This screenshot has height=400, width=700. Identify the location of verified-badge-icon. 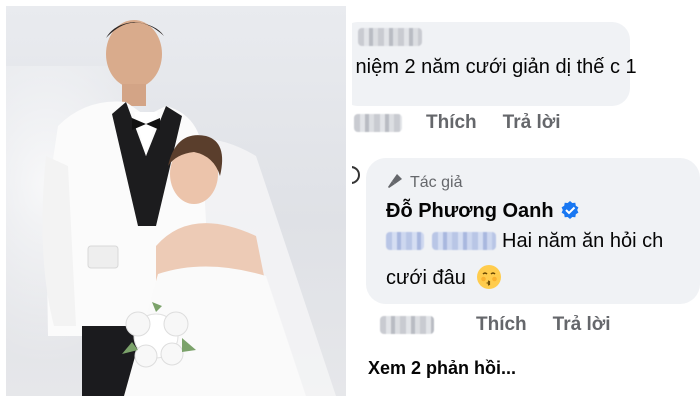
(569, 210).